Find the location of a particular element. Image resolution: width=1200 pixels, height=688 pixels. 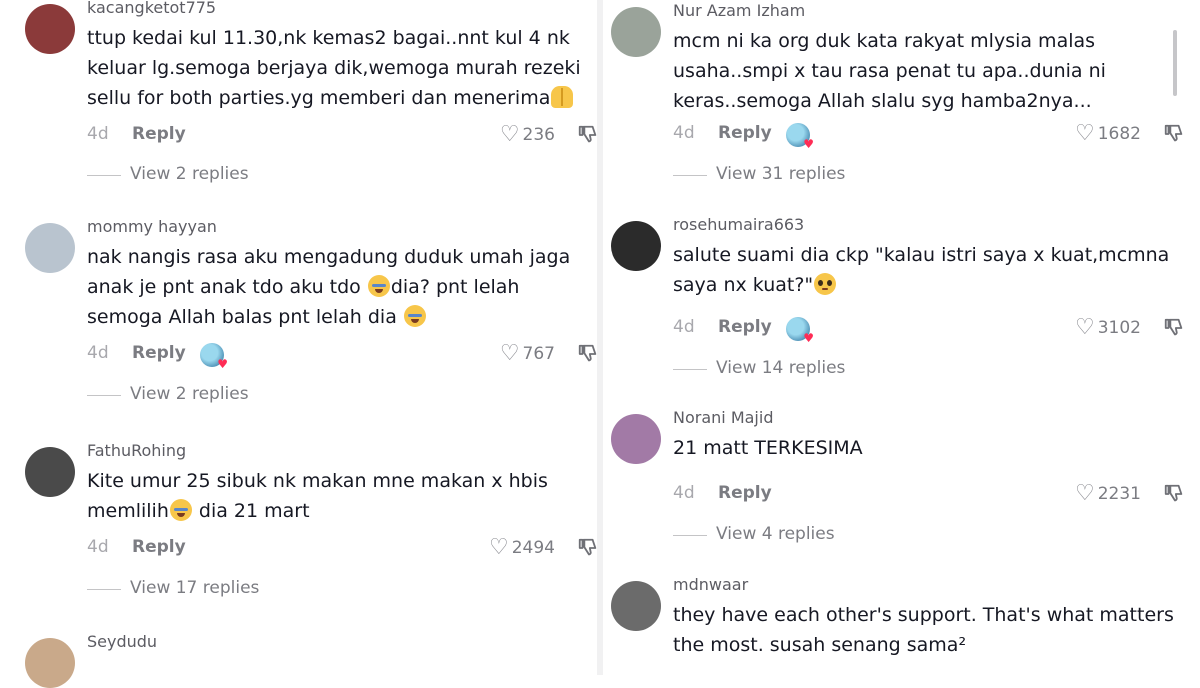

like-count: 236 is located at coordinates (538, 135).